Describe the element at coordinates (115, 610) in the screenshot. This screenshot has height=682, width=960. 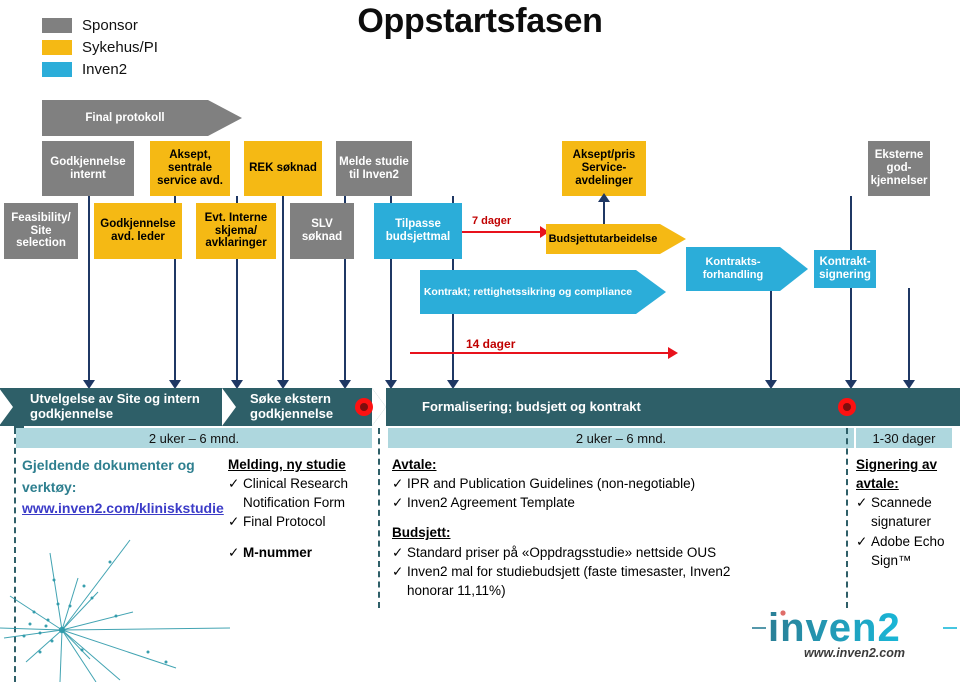
I see `network-decoration` at that location.